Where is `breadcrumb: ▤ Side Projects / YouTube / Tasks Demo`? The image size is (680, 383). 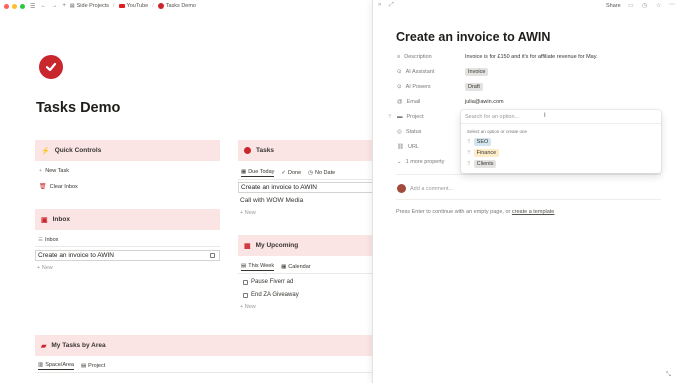 breadcrumb: ▤ Side Projects / YouTube / Tasks Demo is located at coordinates (132, 6).